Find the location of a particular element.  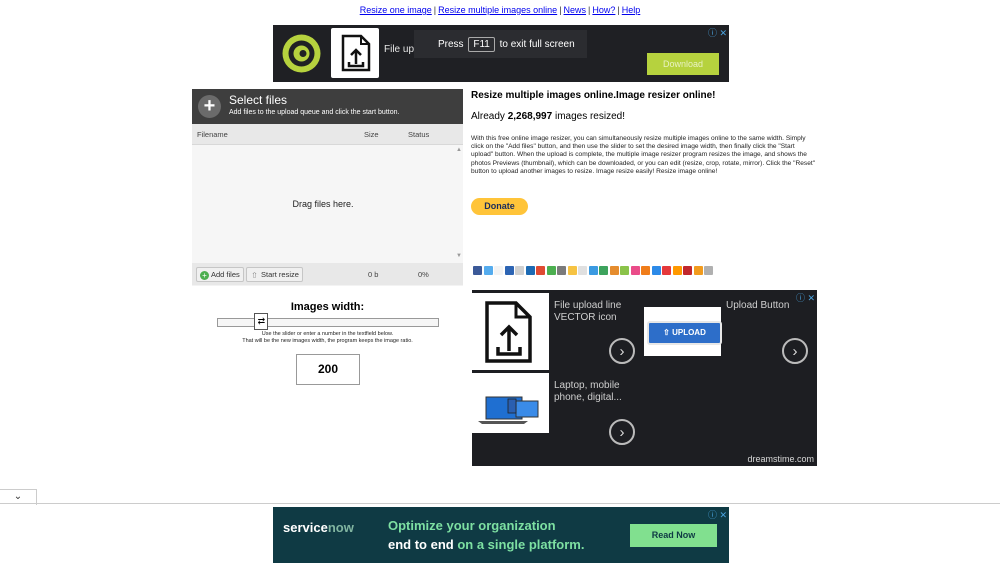

width-slider-track is located at coordinates (328, 322).